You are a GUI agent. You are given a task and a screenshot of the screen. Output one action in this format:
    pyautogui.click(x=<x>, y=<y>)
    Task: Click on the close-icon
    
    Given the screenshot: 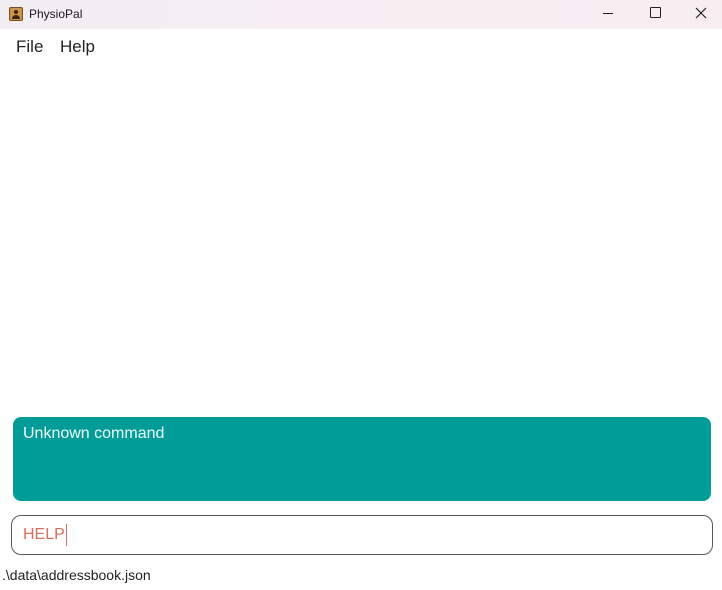 What is the action you would take?
    pyautogui.click(x=701, y=13)
    